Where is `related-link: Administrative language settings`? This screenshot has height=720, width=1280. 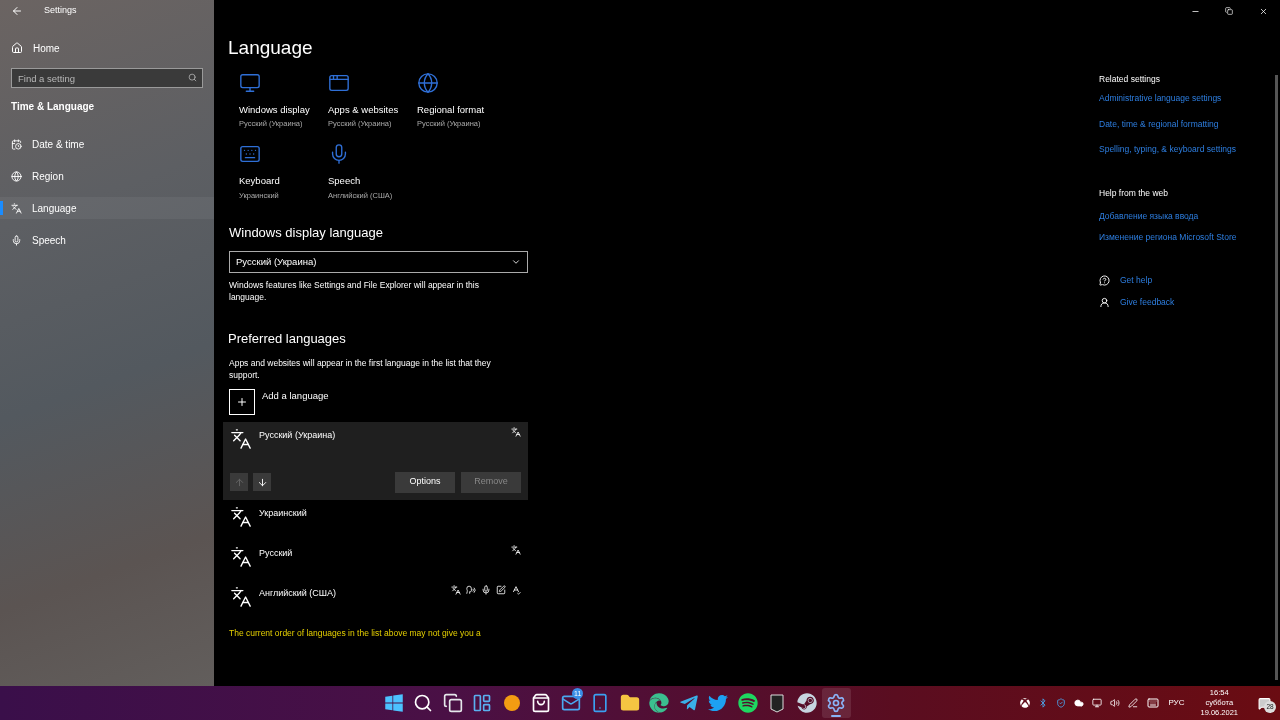
related-link: Administrative language settings is located at coordinates (1184, 98).